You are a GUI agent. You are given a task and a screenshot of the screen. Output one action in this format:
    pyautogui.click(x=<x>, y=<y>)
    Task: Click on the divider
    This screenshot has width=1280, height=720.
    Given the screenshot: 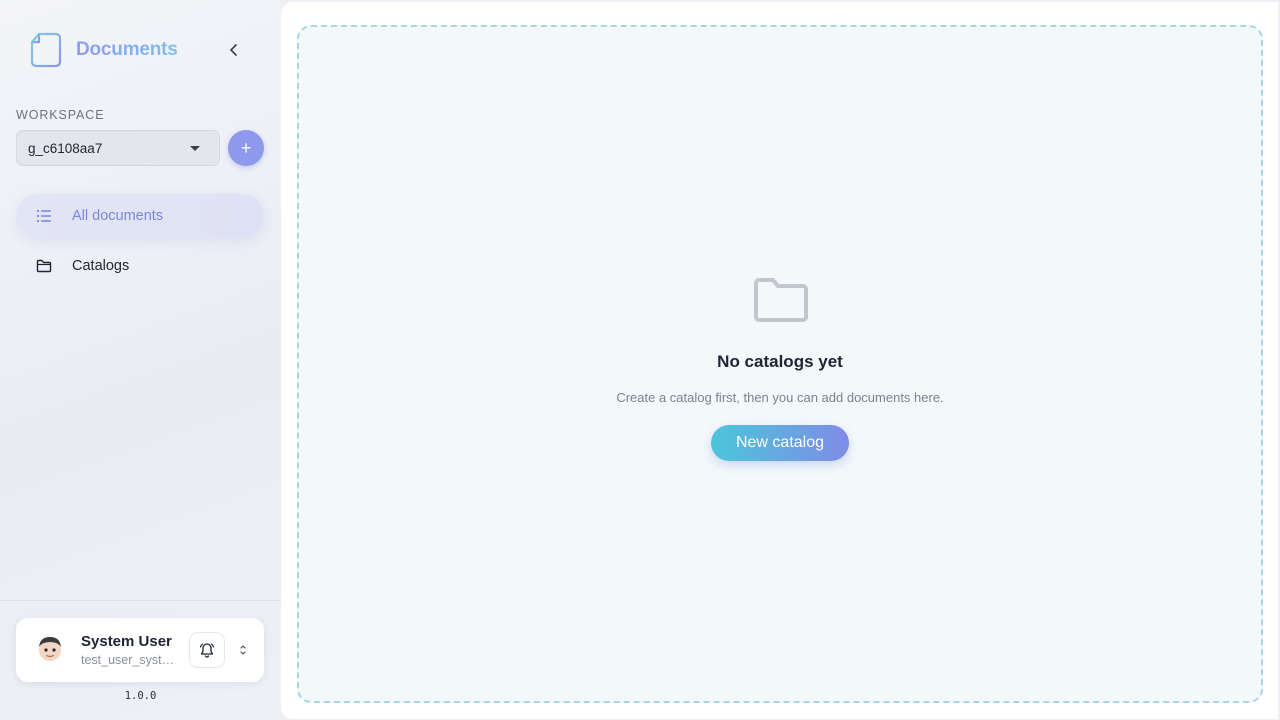 What is the action you would take?
    pyautogui.click(x=140, y=600)
    